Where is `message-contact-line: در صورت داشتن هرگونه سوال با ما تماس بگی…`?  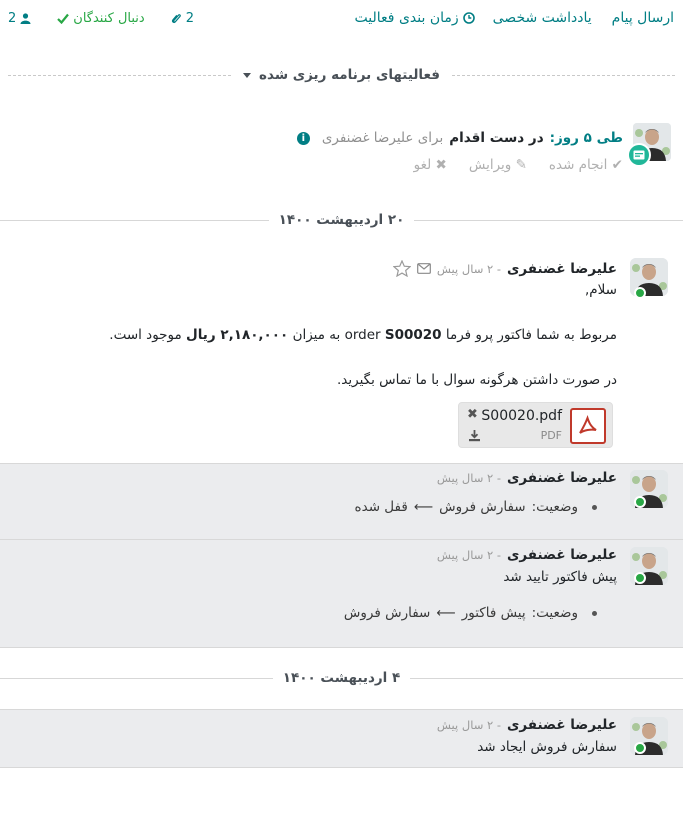
message-contact-line: در صورت داشتن هرگونه سوال با ما تماس بگی… is located at coordinates (477, 380).